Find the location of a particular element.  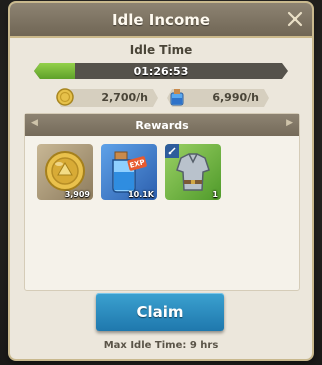

equipment-badge is located at coordinates (172, 151).